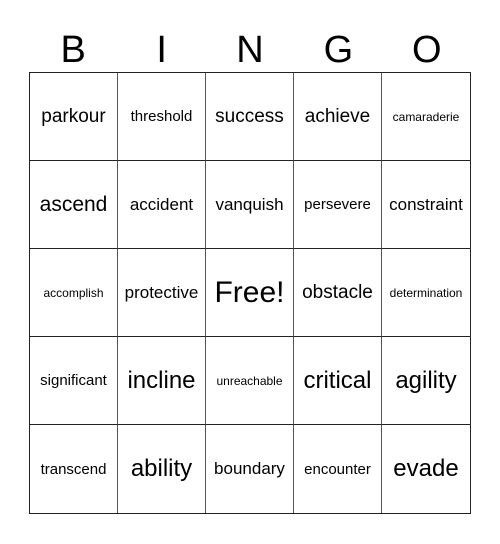 This screenshot has height=544, width=500. I want to click on bingo-cell: threshold, so click(162, 117).